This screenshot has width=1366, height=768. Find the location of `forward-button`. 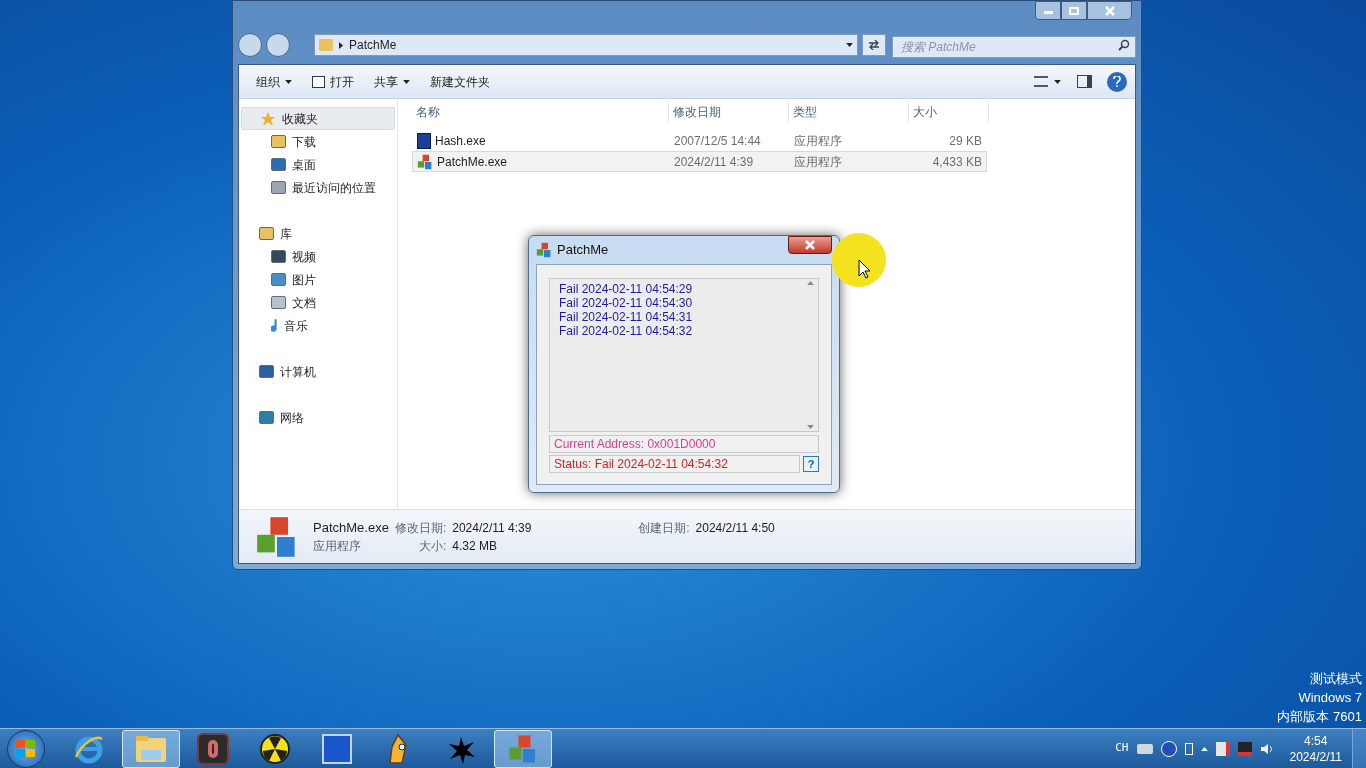

forward-button is located at coordinates (278, 45).